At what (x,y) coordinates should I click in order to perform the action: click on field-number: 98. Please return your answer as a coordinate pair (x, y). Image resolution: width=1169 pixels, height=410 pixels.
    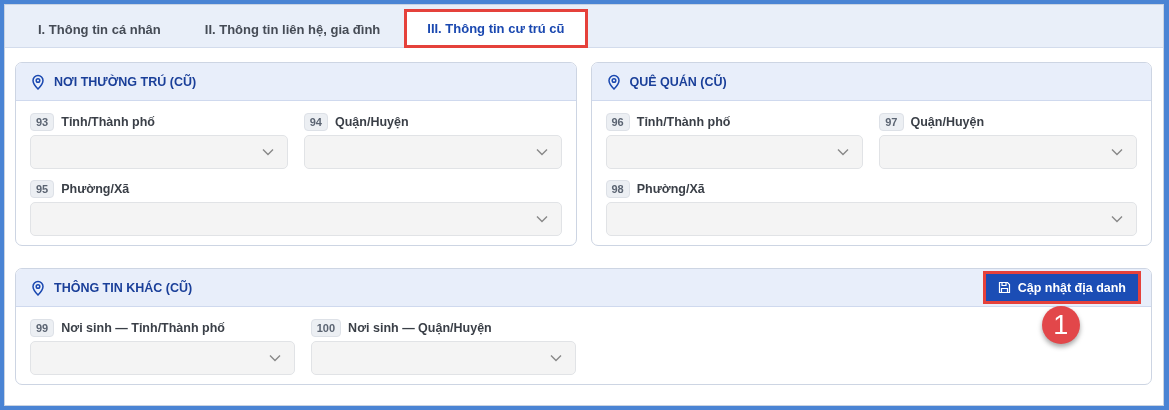
    Looking at the image, I should click on (617, 189).